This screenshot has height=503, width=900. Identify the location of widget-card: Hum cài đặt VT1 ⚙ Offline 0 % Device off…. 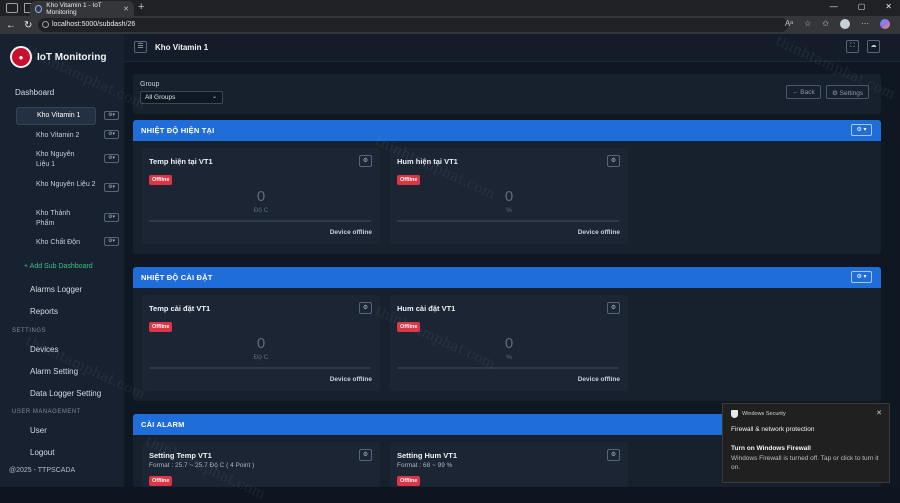
(509, 343).